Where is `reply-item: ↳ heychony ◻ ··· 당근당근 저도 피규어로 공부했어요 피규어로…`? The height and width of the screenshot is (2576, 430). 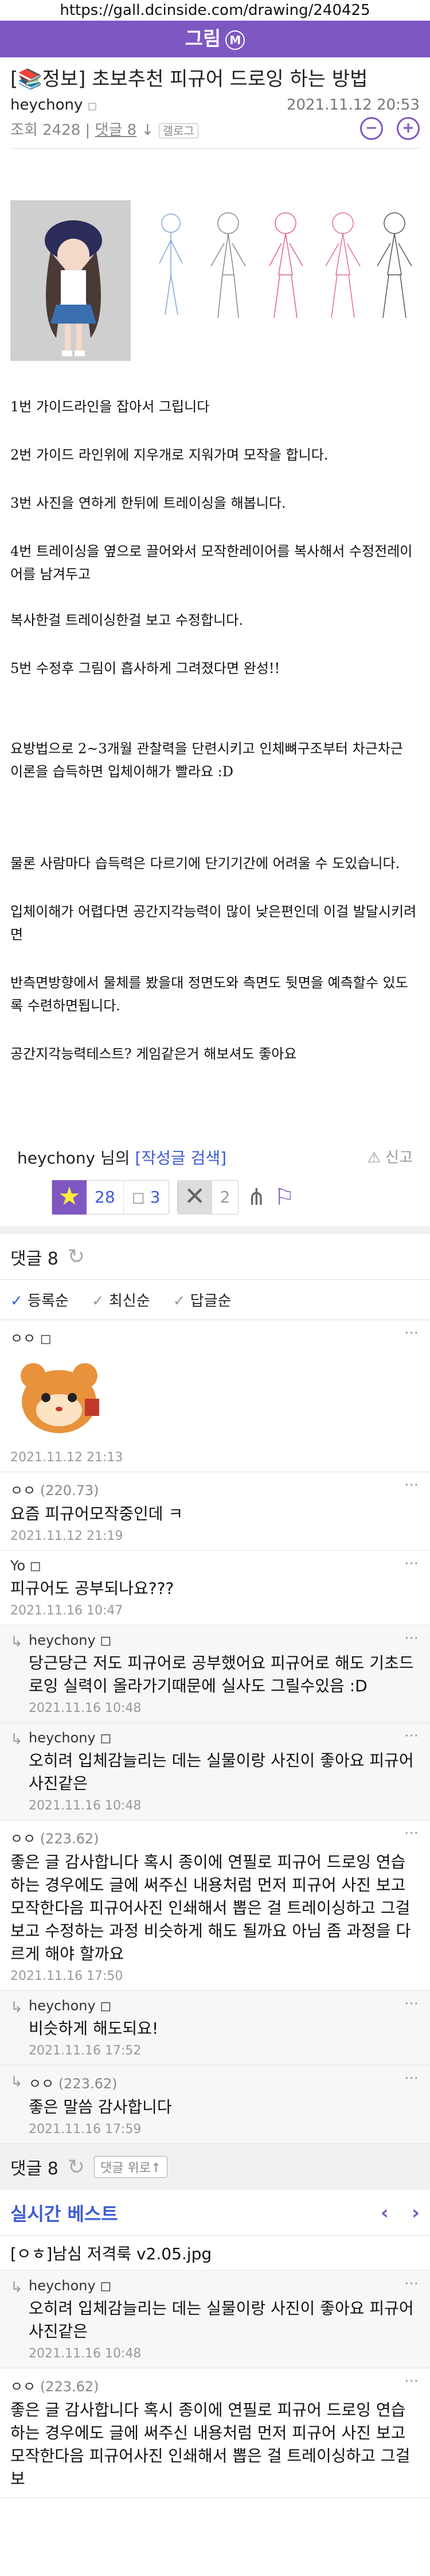 reply-item: ↳ heychony ◻ ··· 당근당근 저도 피규어로 공부했어요 피규어로… is located at coordinates (215, 1674).